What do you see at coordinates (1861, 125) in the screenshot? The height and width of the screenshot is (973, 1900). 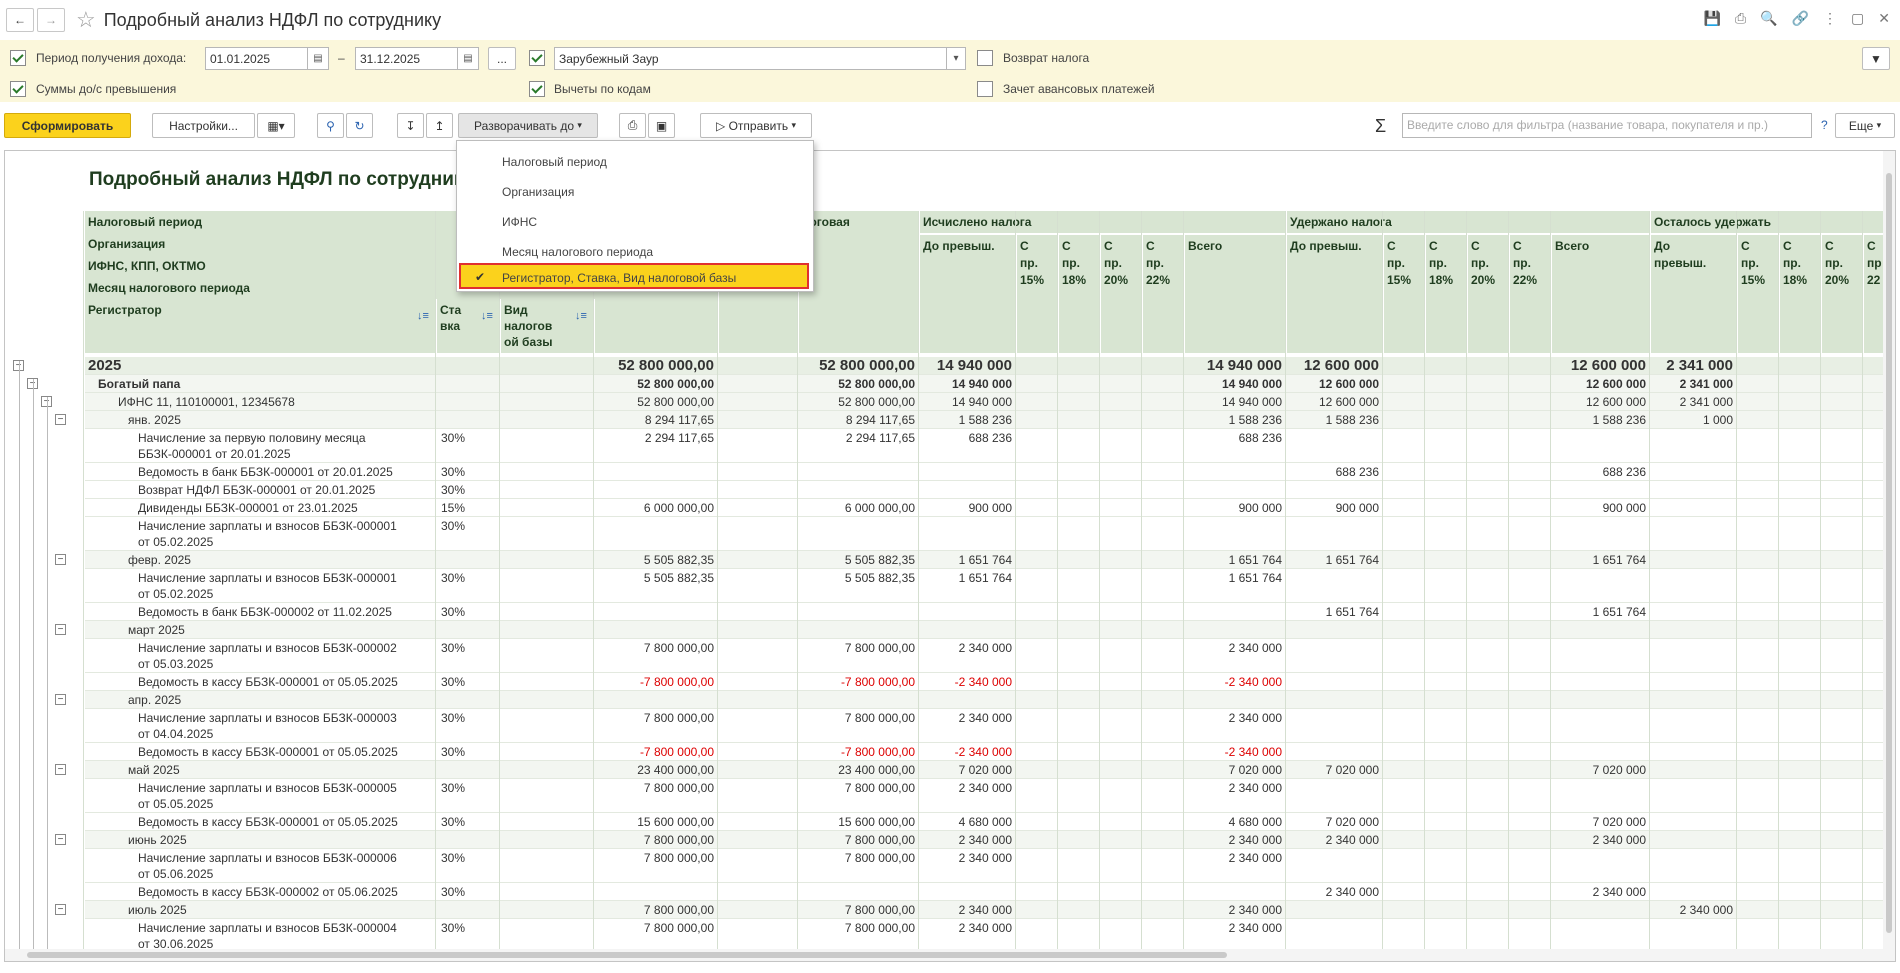 I see `more-label: Еще` at bounding box center [1861, 125].